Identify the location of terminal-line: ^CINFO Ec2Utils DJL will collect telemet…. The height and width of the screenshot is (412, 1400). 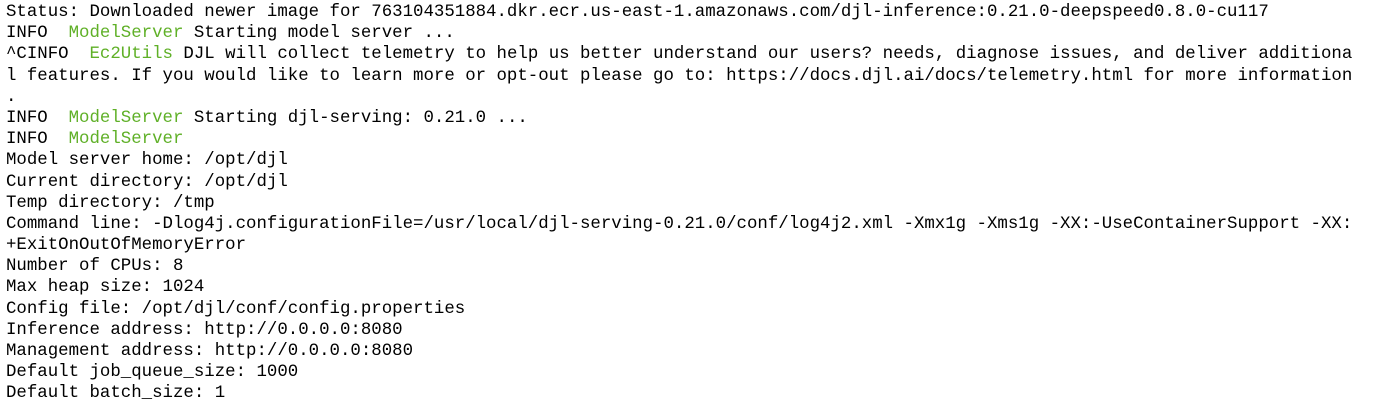
(703, 54).